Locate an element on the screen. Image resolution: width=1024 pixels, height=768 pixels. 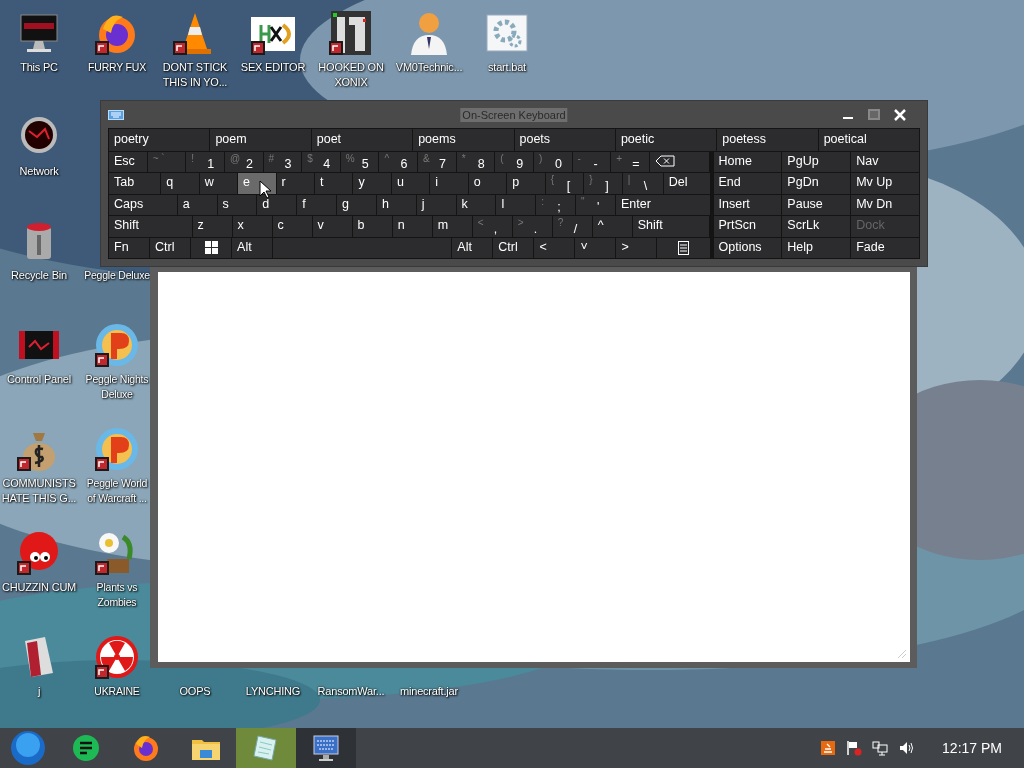
keyboard-key: b is located at coordinates (372, 226).